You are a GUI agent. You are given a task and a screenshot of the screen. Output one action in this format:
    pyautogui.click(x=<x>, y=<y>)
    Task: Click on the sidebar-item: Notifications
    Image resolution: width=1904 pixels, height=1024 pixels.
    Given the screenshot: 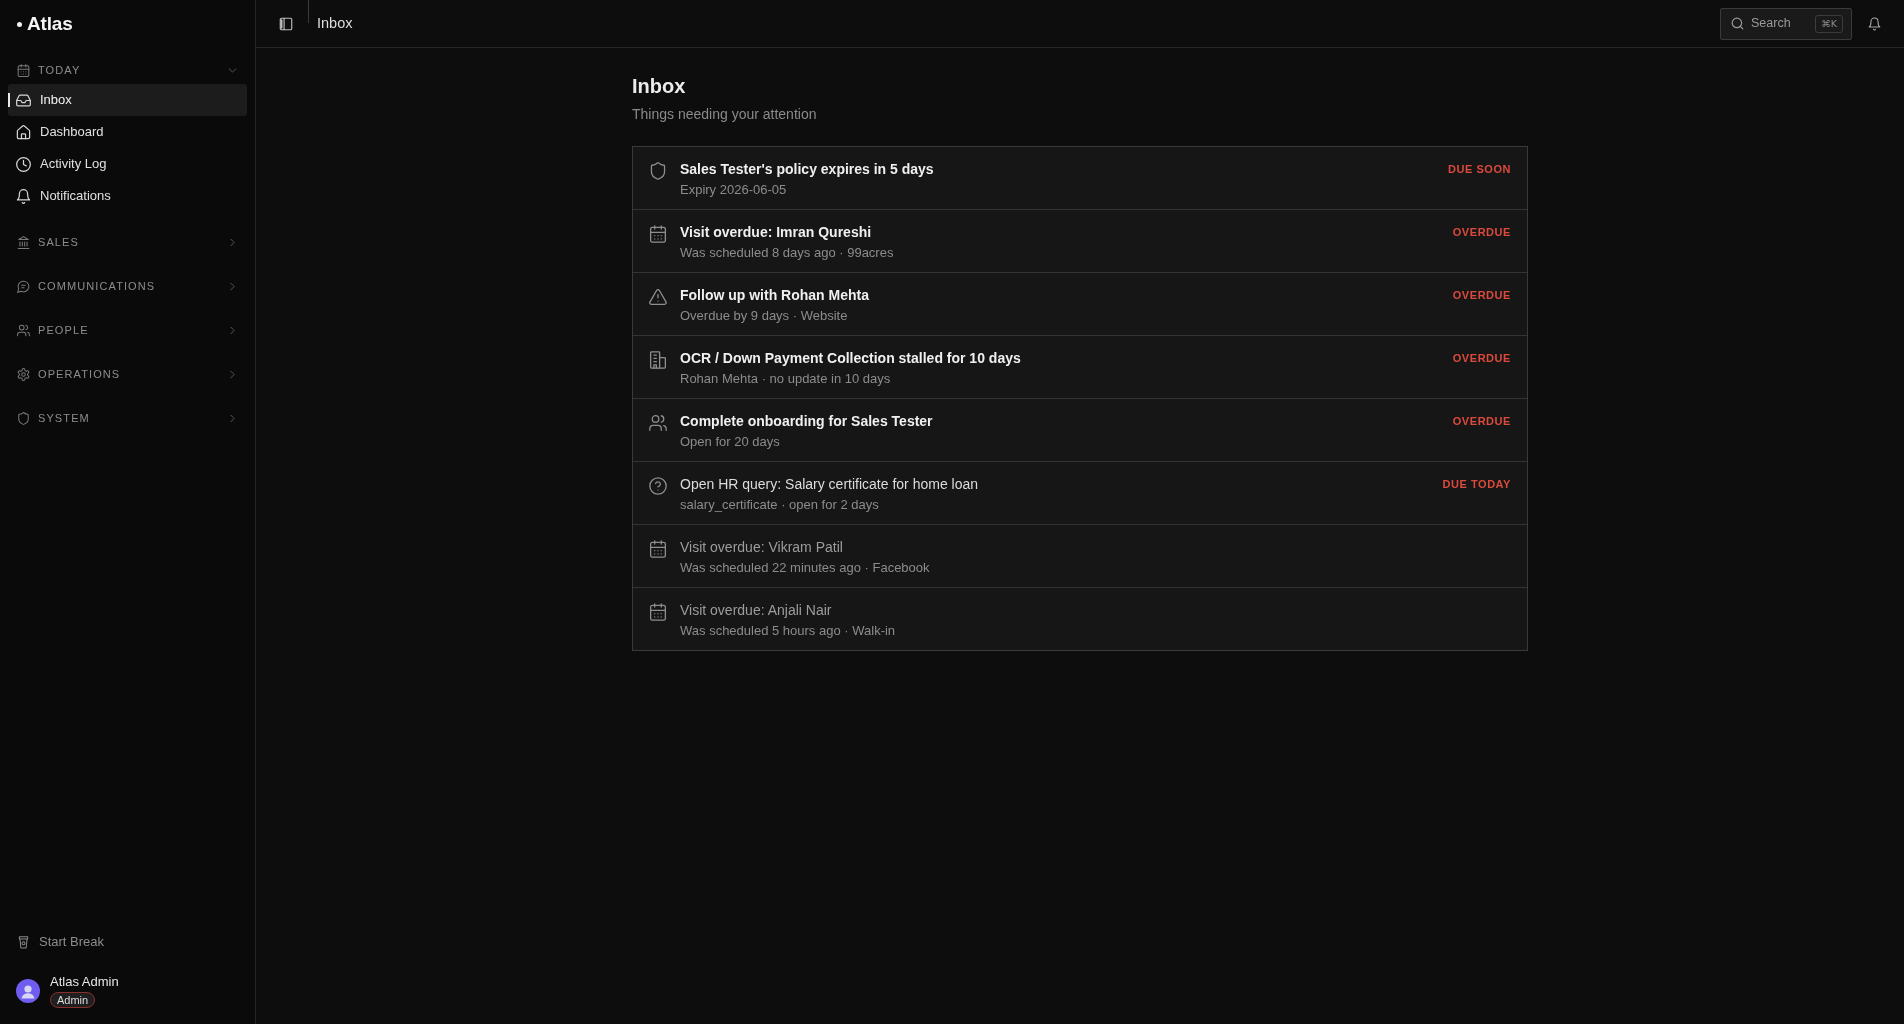 What is the action you would take?
    pyautogui.click(x=127, y=196)
    